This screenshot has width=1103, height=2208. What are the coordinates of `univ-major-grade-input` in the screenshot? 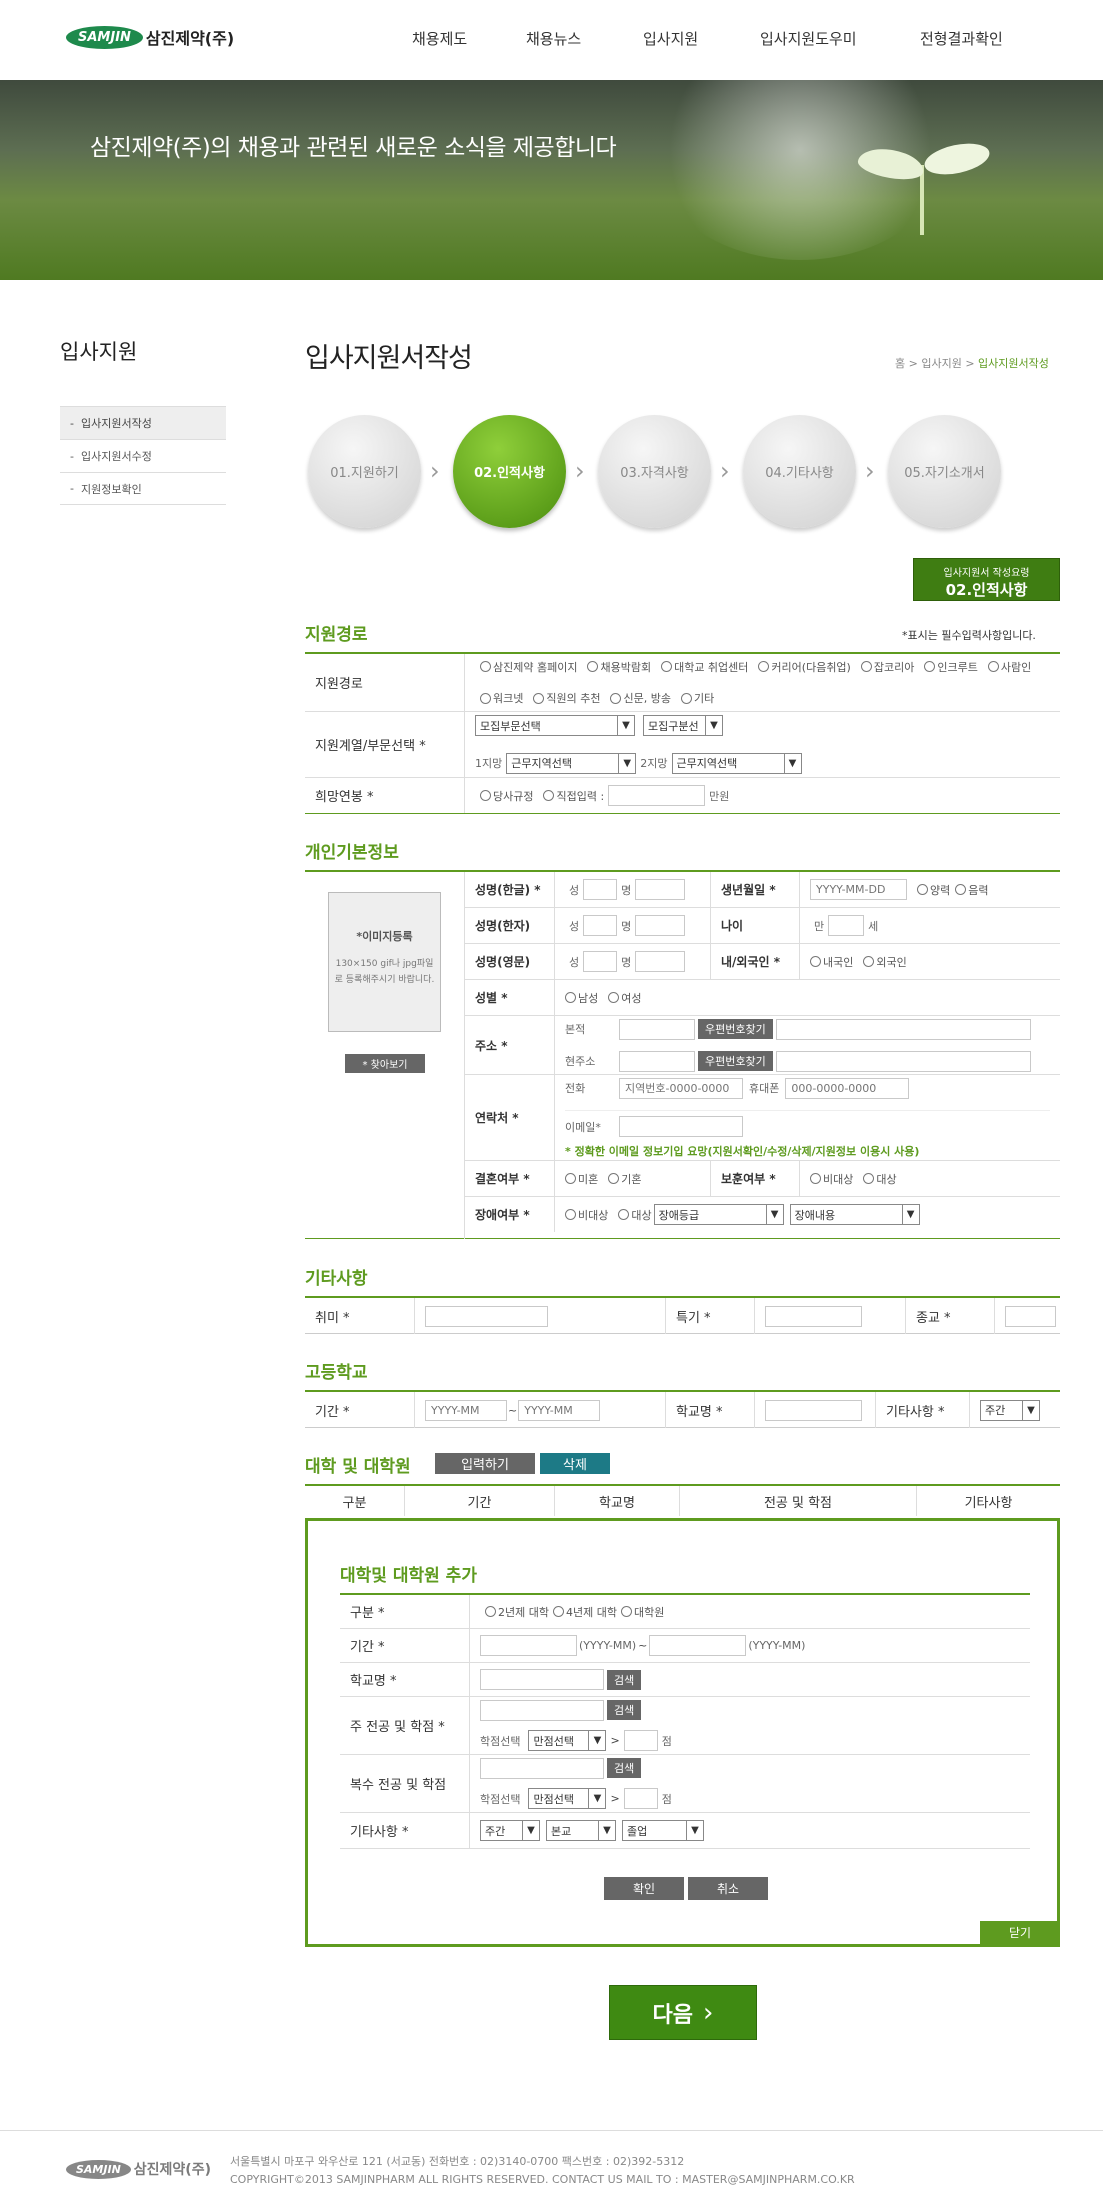 It's located at (640, 1741).